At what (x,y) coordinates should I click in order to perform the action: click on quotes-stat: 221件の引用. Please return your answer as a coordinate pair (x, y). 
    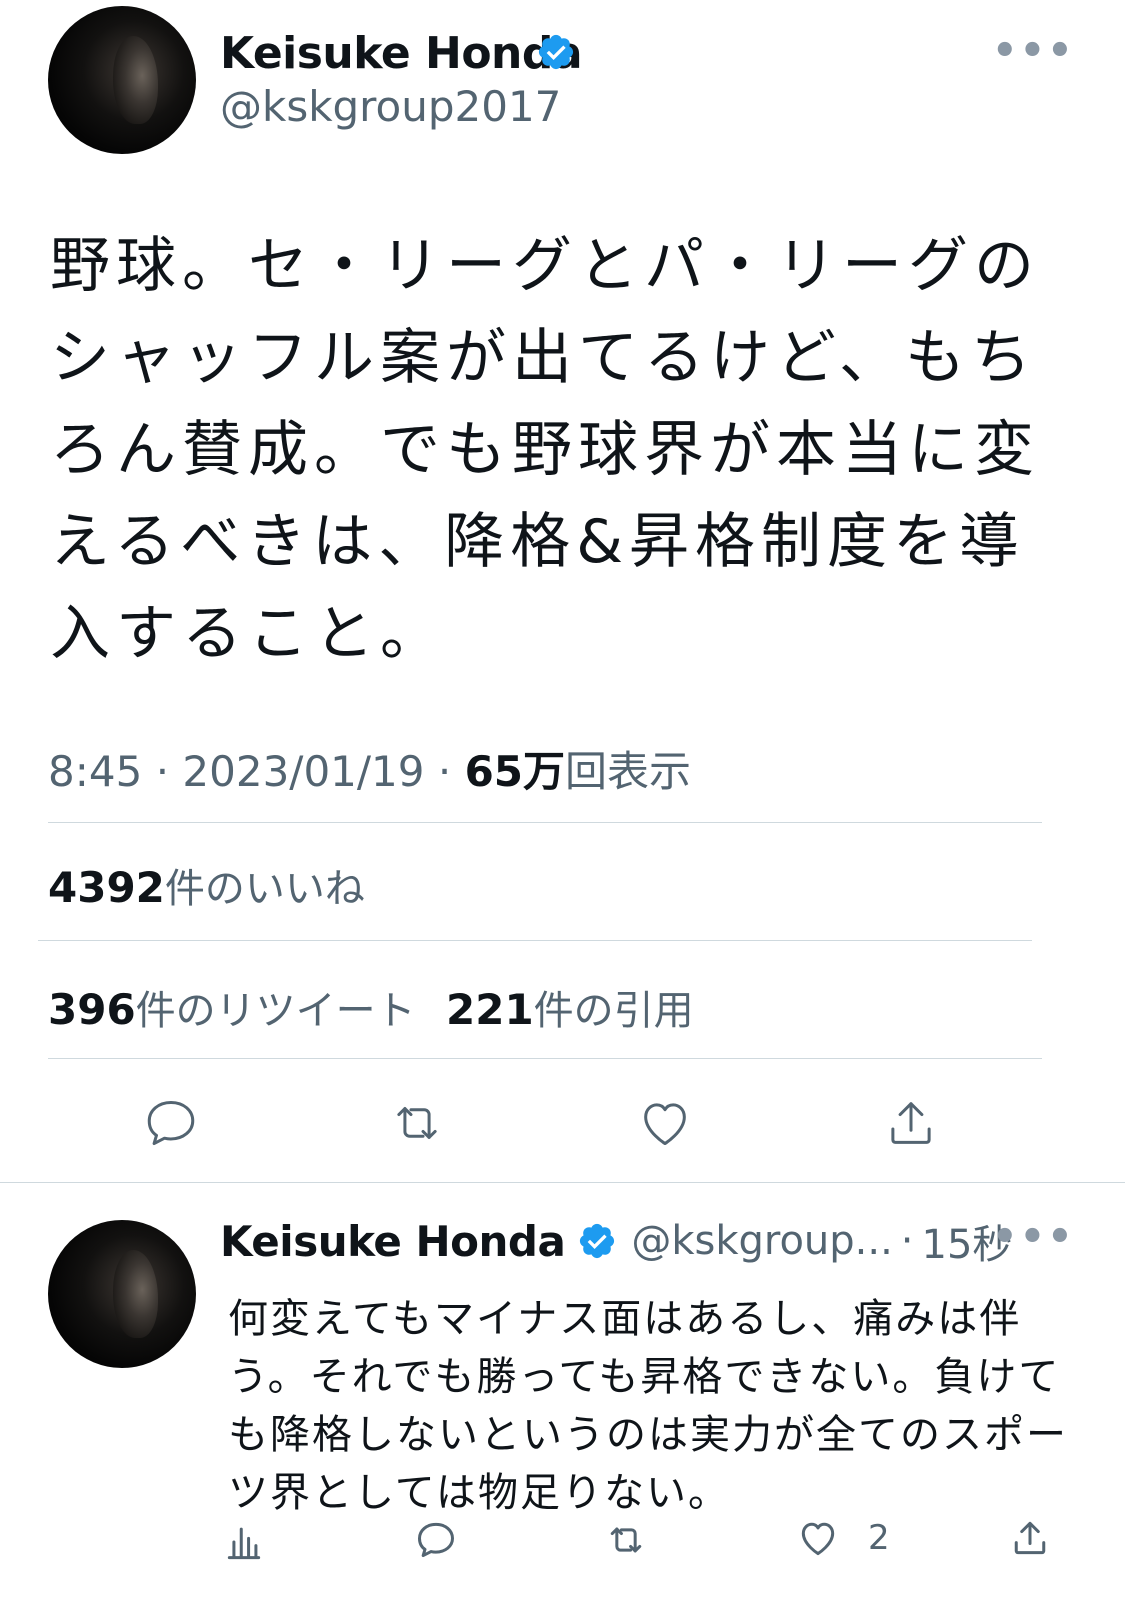
    Looking at the image, I should click on (570, 1007).